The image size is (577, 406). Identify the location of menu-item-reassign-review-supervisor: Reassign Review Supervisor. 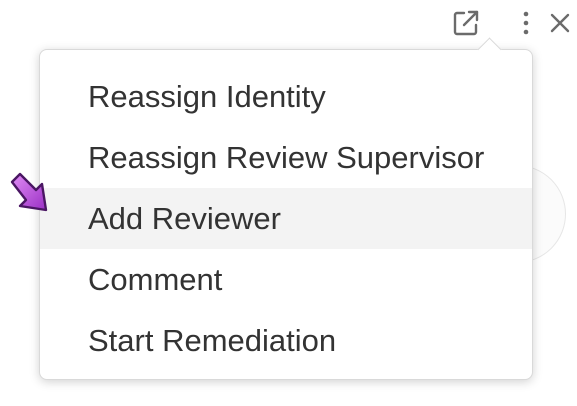
(286, 157).